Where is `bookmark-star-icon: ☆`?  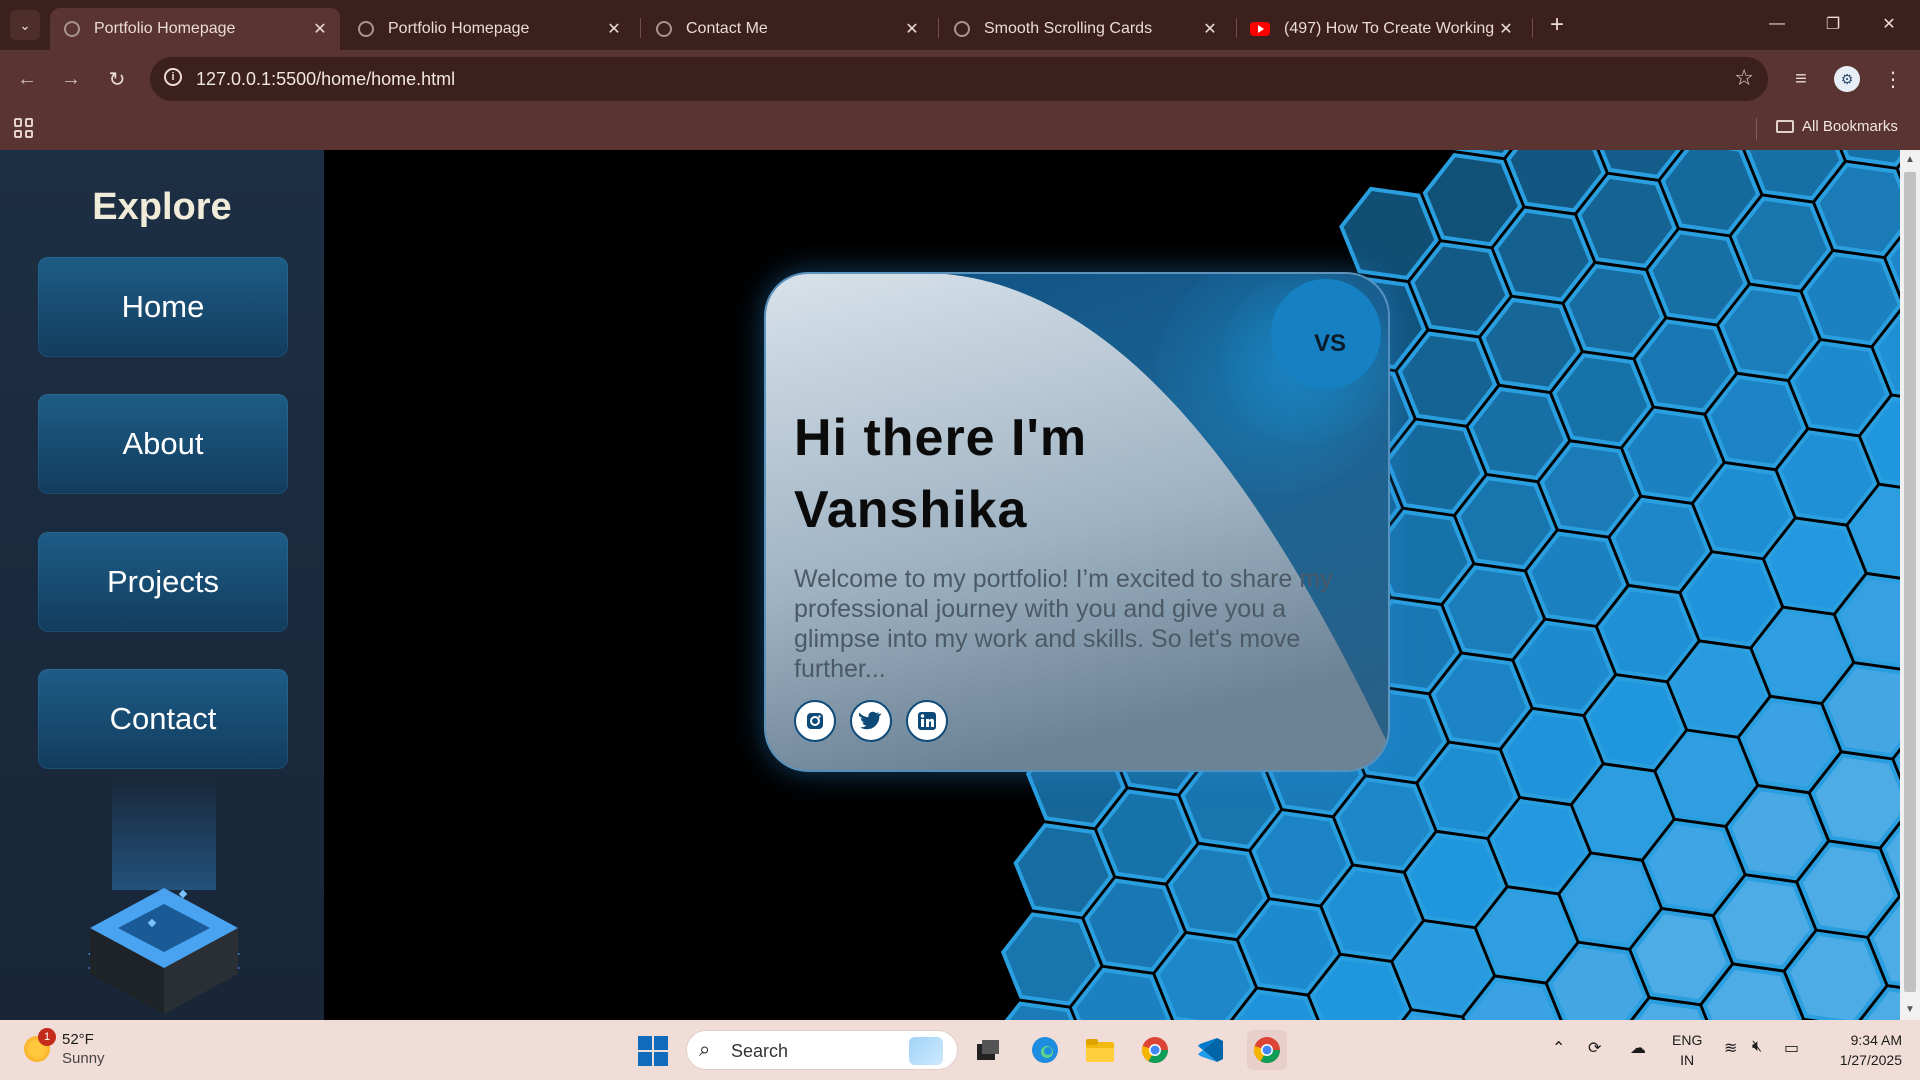 bookmark-star-icon: ☆ is located at coordinates (1744, 78).